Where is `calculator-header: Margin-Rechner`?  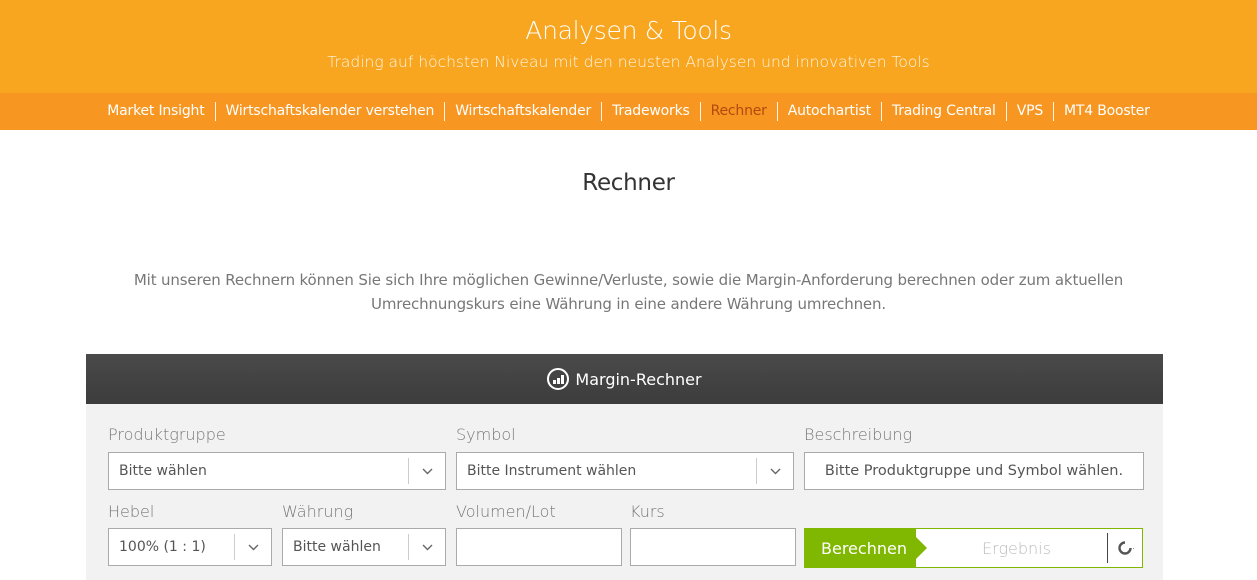 calculator-header: Margin-Rechner is located at coordinates (624, 379).